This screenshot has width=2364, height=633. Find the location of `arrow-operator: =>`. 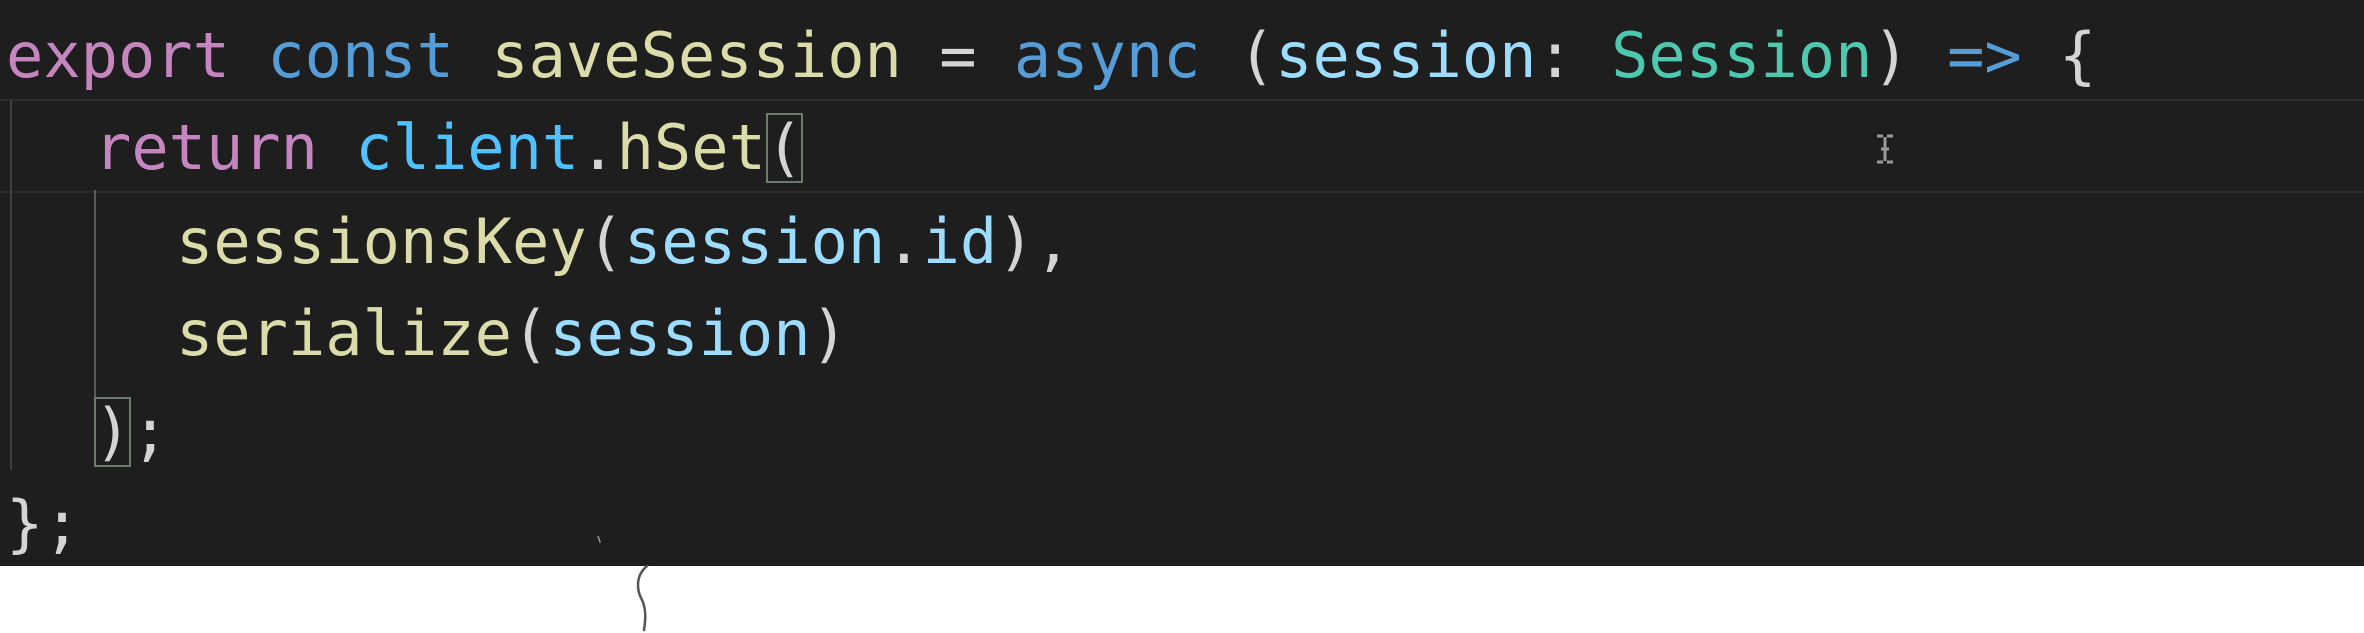

arrow-operator: => is located at coordinates (1984, 55).